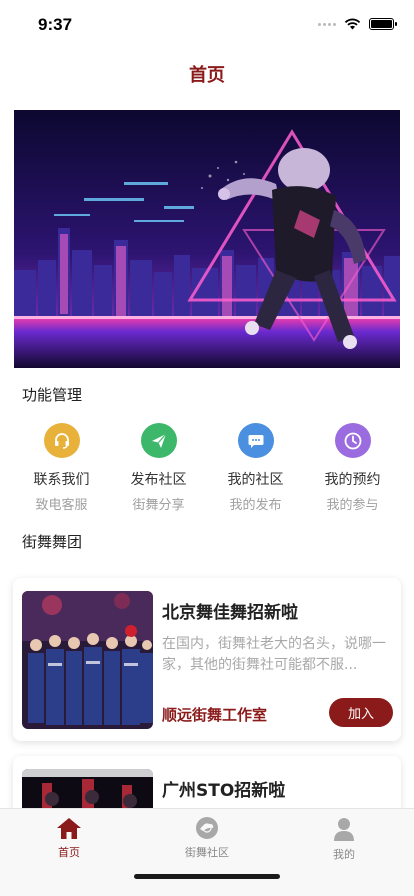  I want to click on nav-bar: 首页, so click(207, 74).